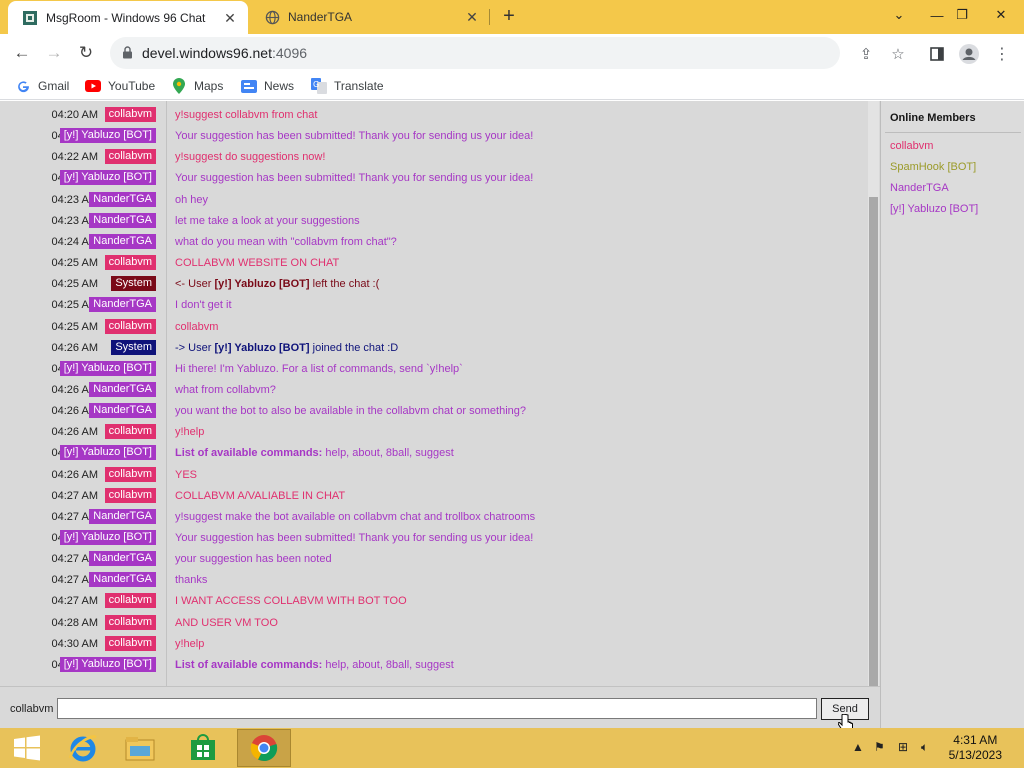 The height and width of the screenshot is (768, 1024). What do you see at coordinates (434, 262) in the screenshot?
I see `chat-message-row: 04:25 AM collabvm COLLABVM WEBSITE ON CHAT` at bounding box center [434, 262].